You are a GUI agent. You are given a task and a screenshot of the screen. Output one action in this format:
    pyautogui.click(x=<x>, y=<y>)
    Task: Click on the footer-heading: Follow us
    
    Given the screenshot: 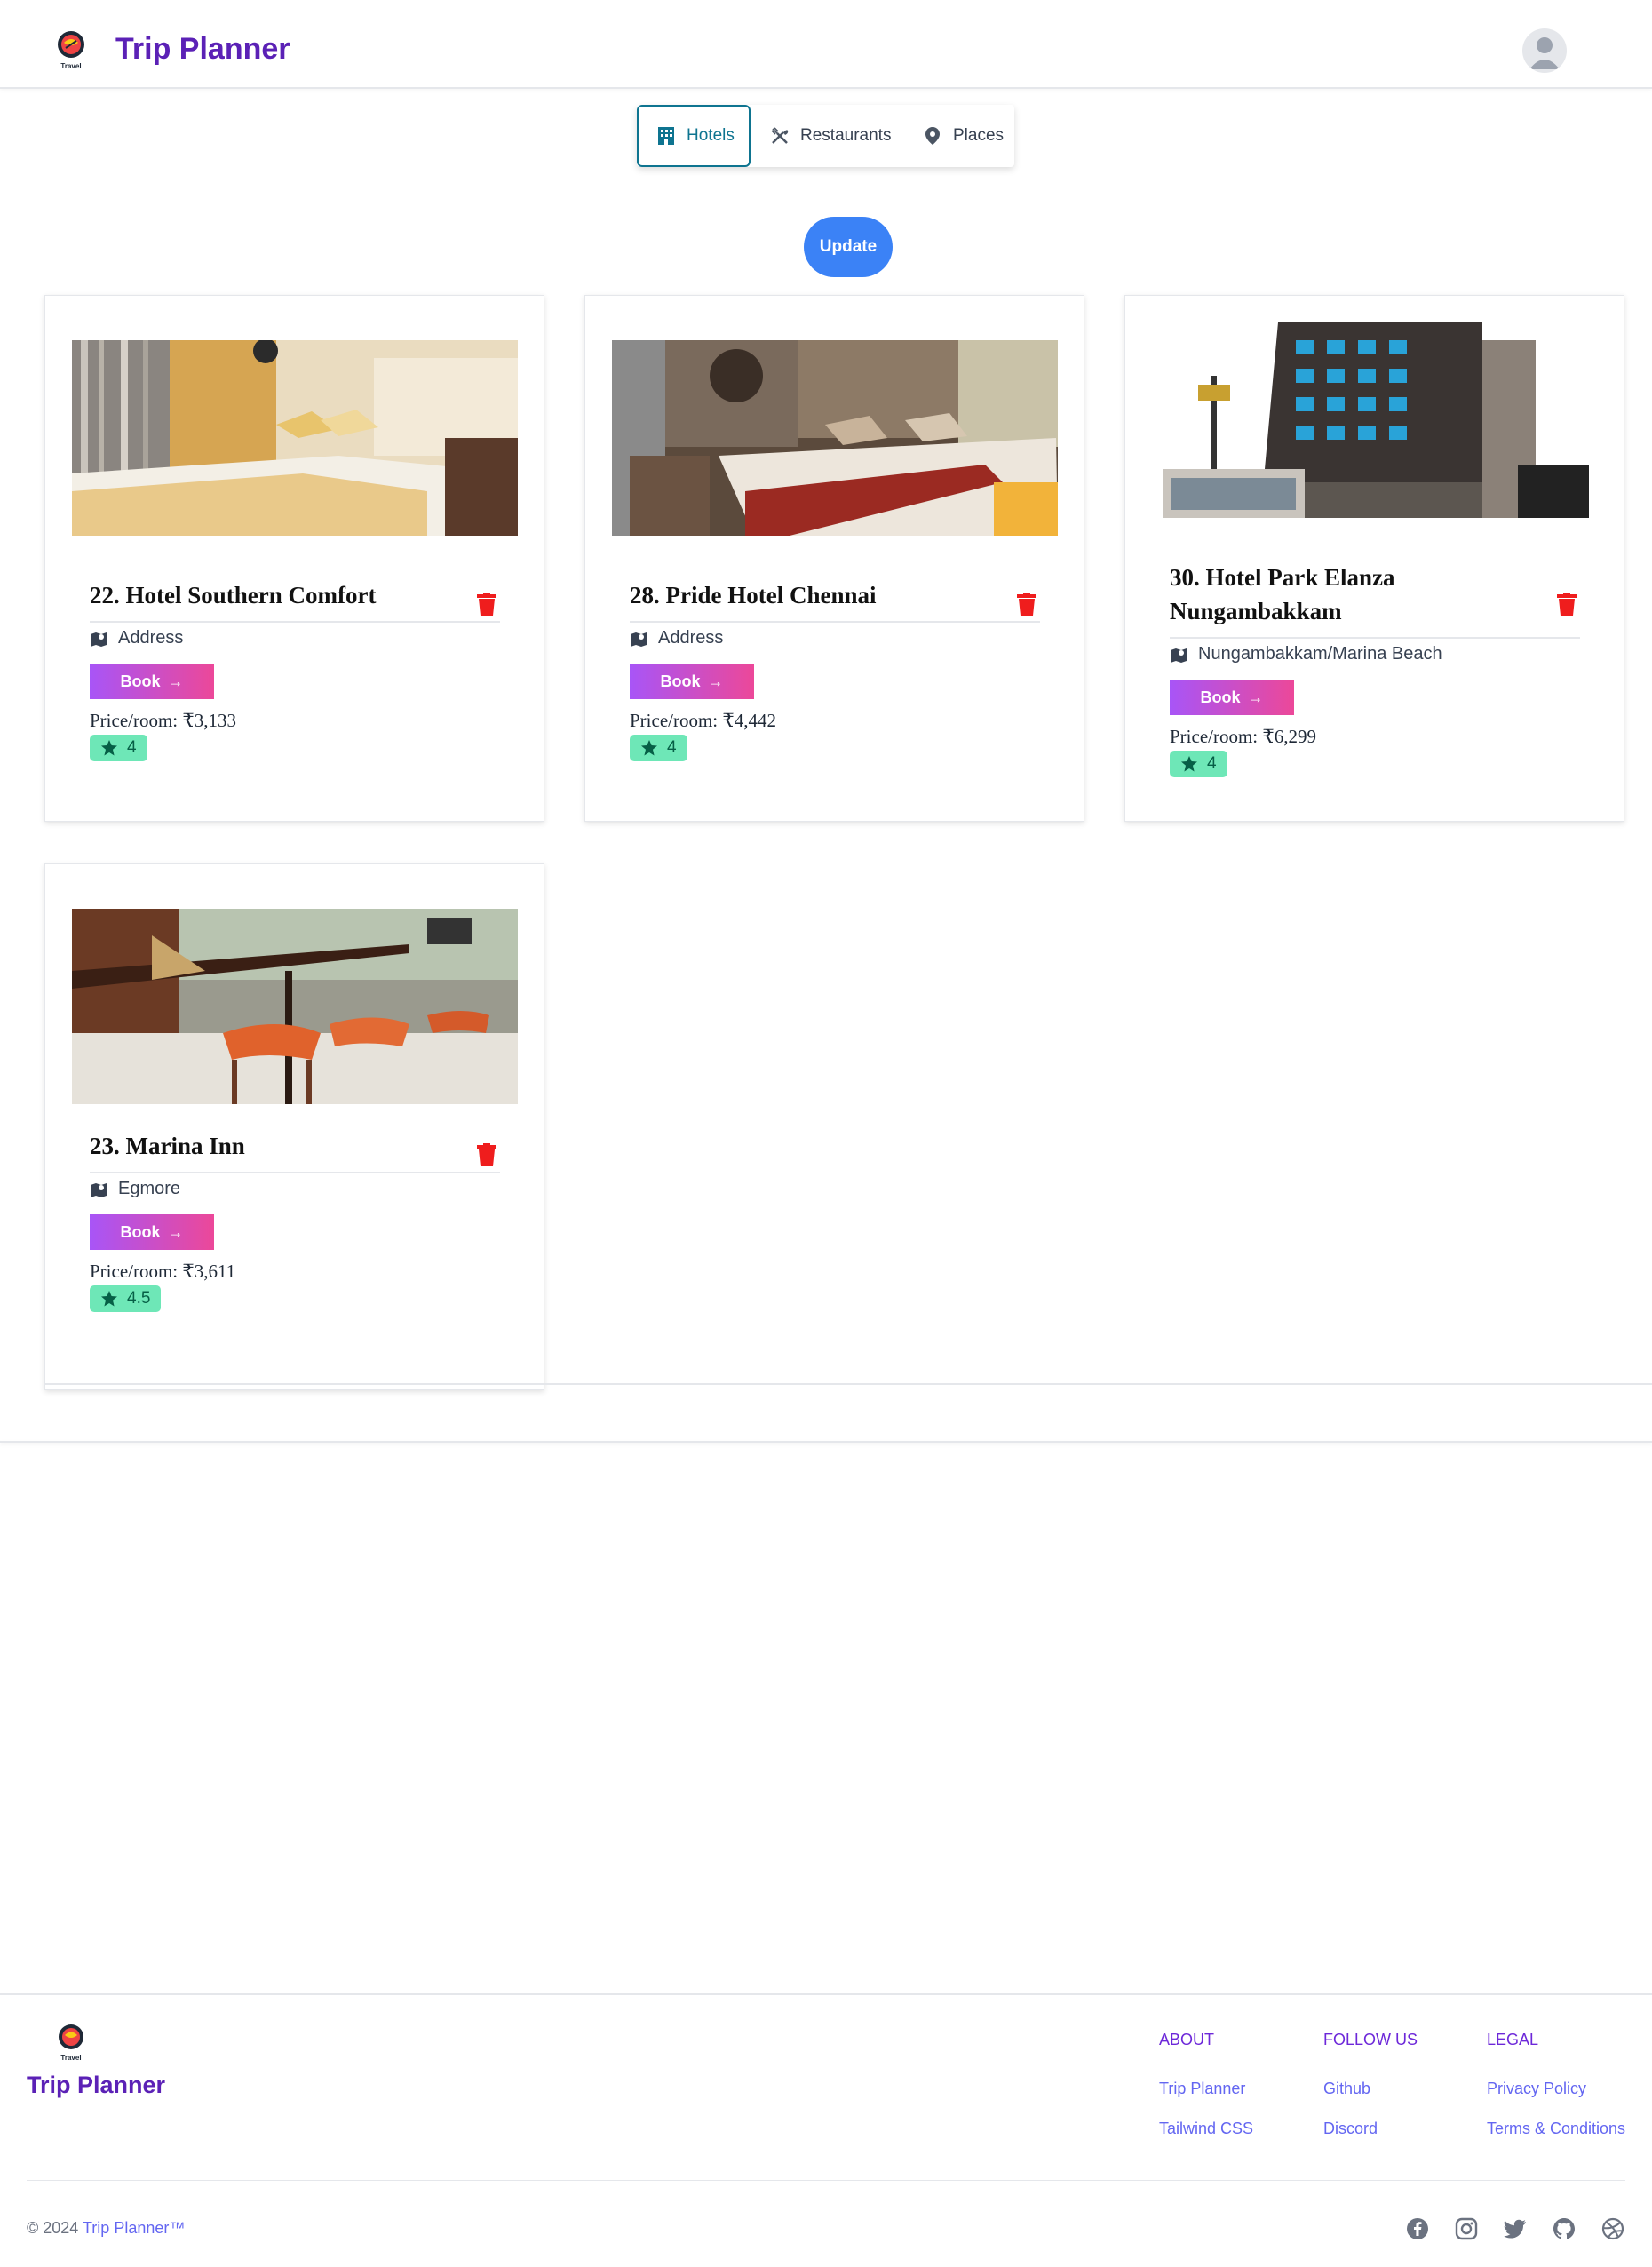 What is the action you would take?
    pyautogui.click(x=1370, y=2040)
    